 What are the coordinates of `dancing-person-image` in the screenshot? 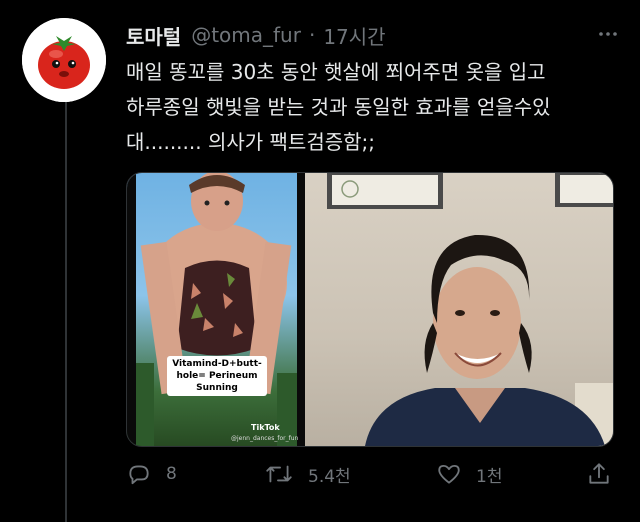 It's located at (216, 309).